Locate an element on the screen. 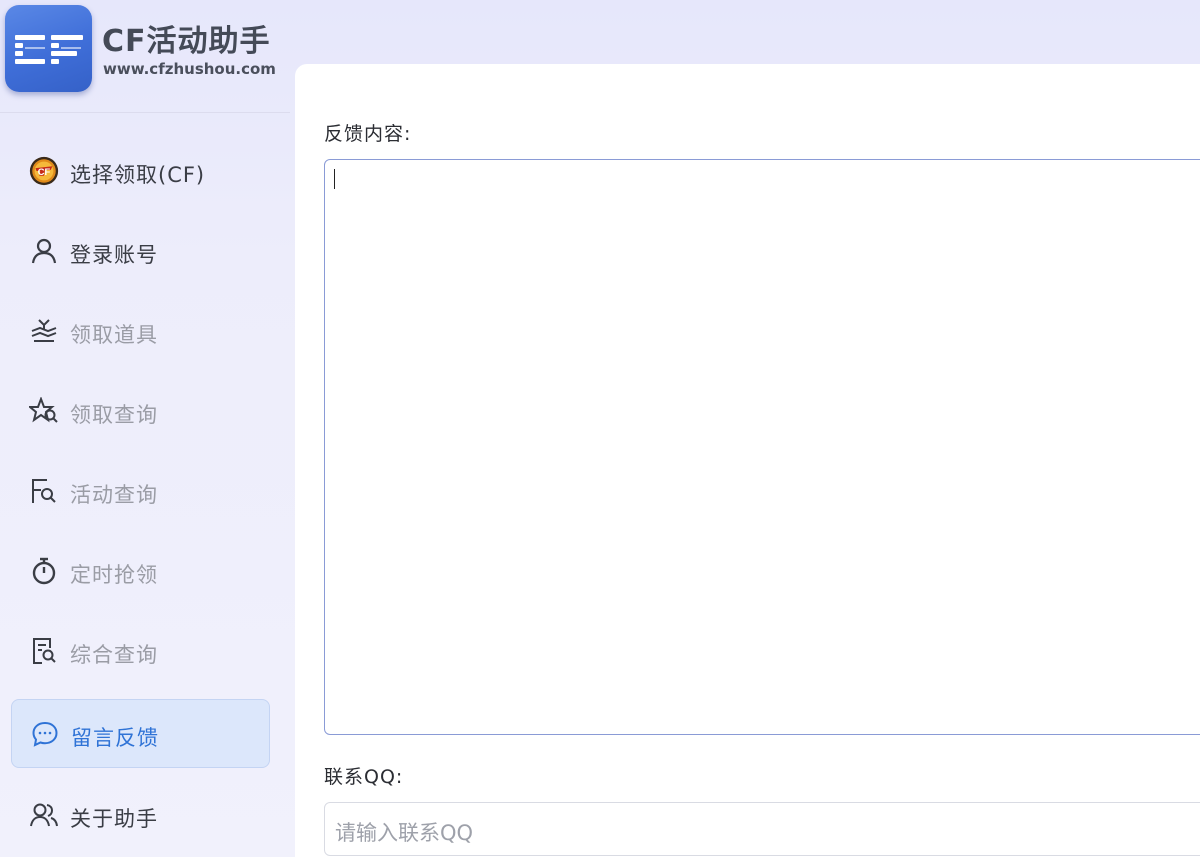 Image resolution: width=1200 pixels, height=857 pixels. sidebar-item-select-cf: CF 选择领取(CF) is located at coordinates (140, 171).